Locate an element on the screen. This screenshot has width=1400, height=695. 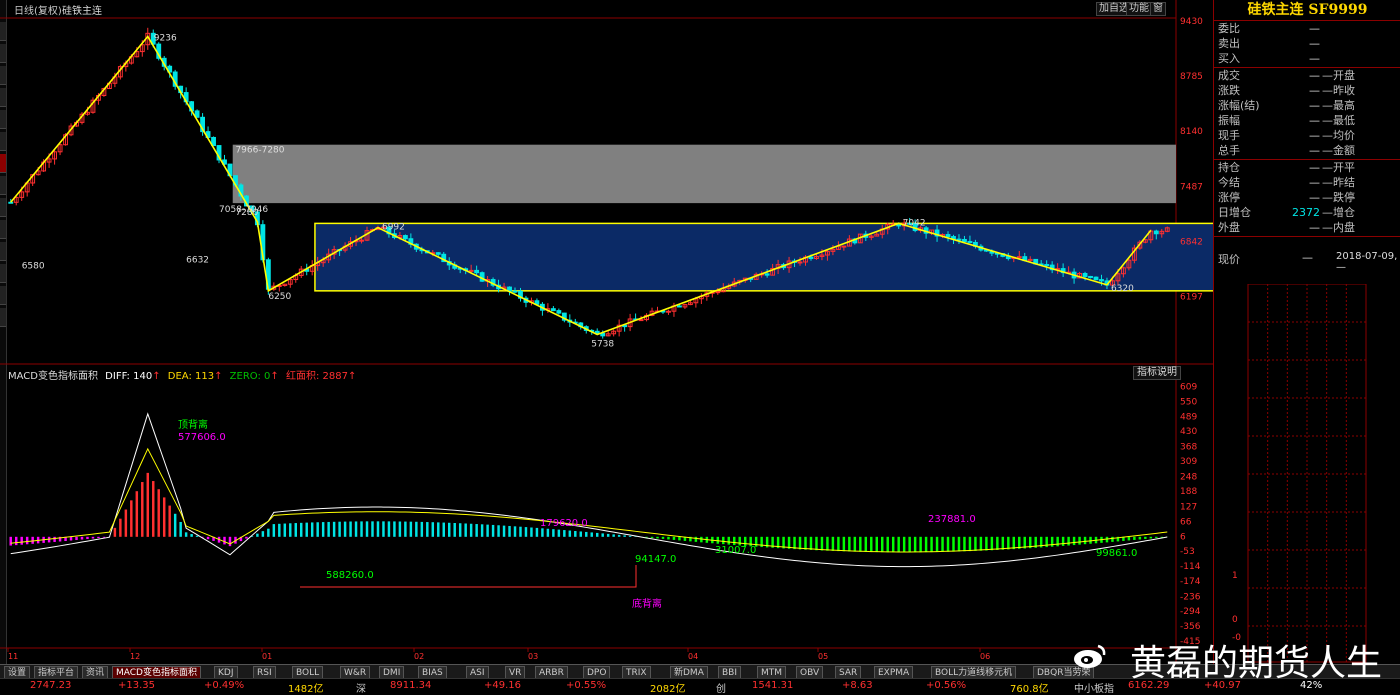
quote-label2: —跌停 is located at coordinates (1338, 197).